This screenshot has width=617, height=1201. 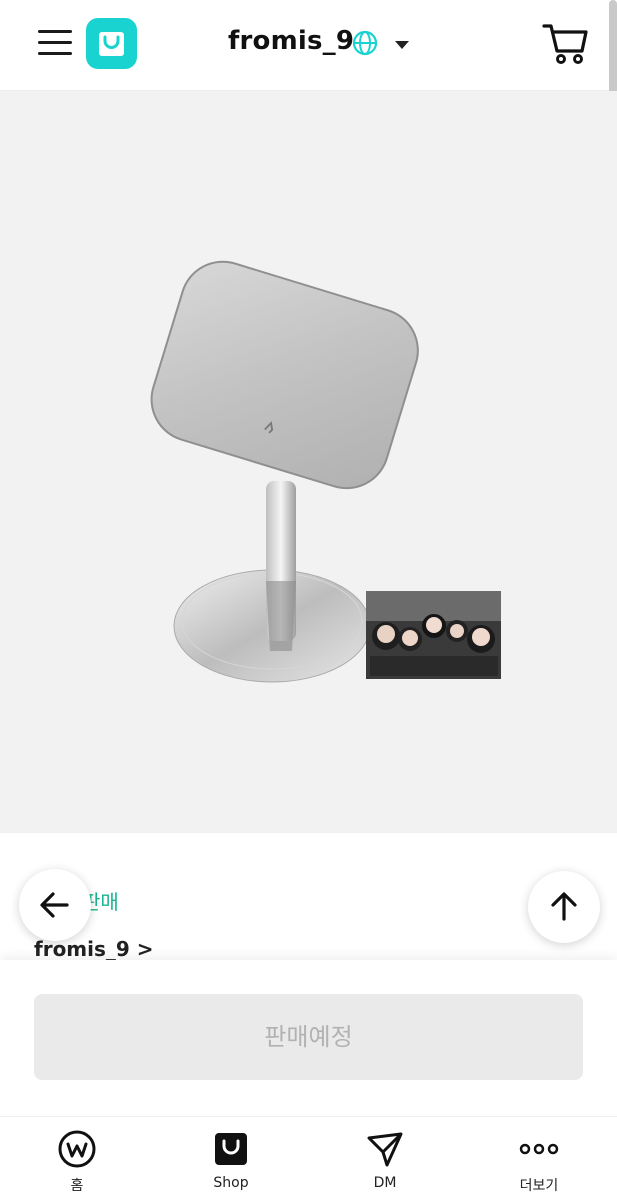 What do you see at coordinates (385, 1149) in the screenshot?
I see `dm-icon` at bounding box center [385, 1149].